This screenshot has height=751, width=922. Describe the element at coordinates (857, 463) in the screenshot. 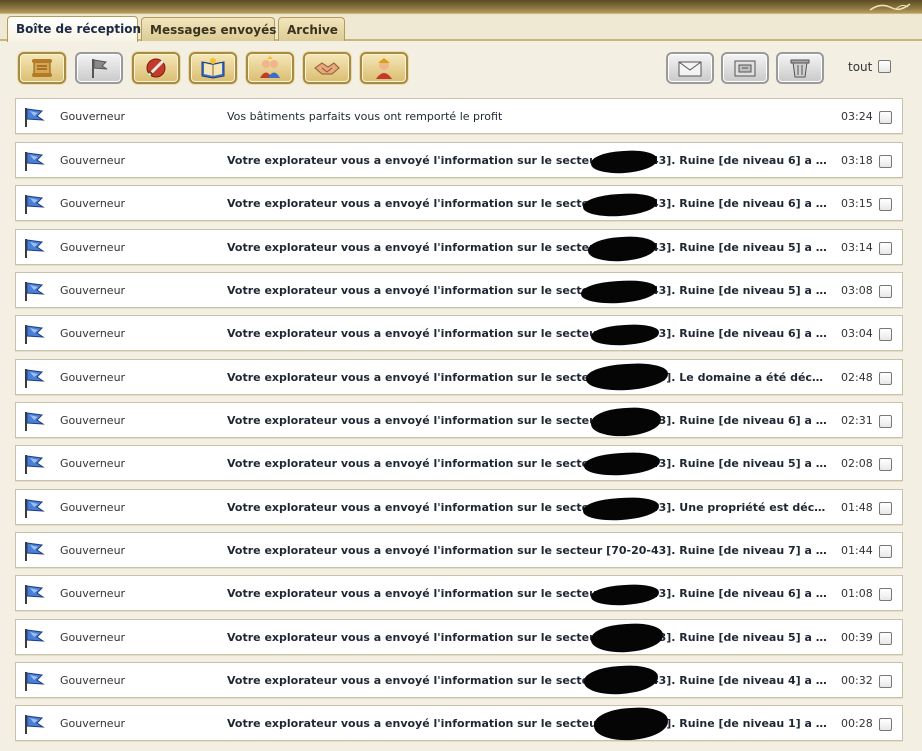

I see `message-time: 02:08` at that location.